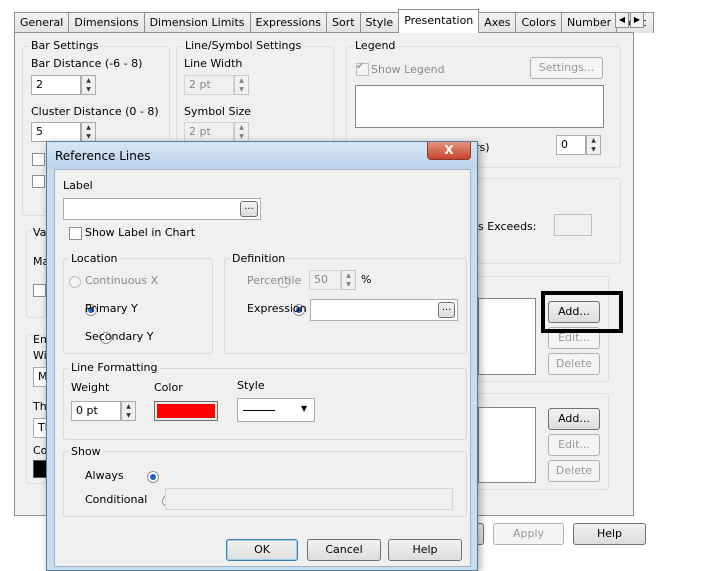  Describe the element at coordinates (384, 310) in the screenshot. I see `expression-input` at that location.